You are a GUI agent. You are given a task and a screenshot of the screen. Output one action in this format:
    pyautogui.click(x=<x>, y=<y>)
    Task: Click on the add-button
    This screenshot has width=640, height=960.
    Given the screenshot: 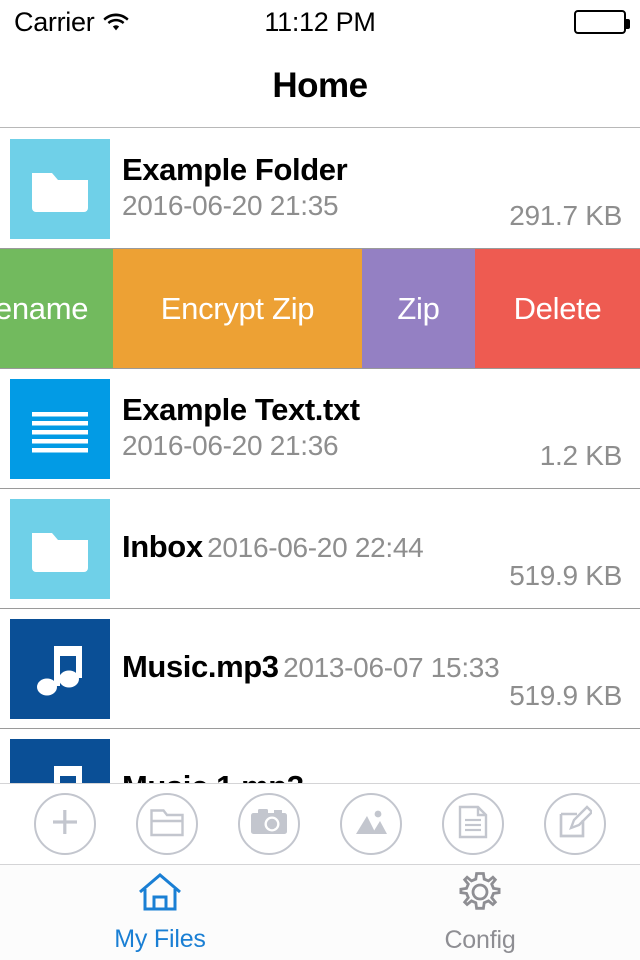 What is the action you would take?
    pyautogui.click(x=65, y=824)
    